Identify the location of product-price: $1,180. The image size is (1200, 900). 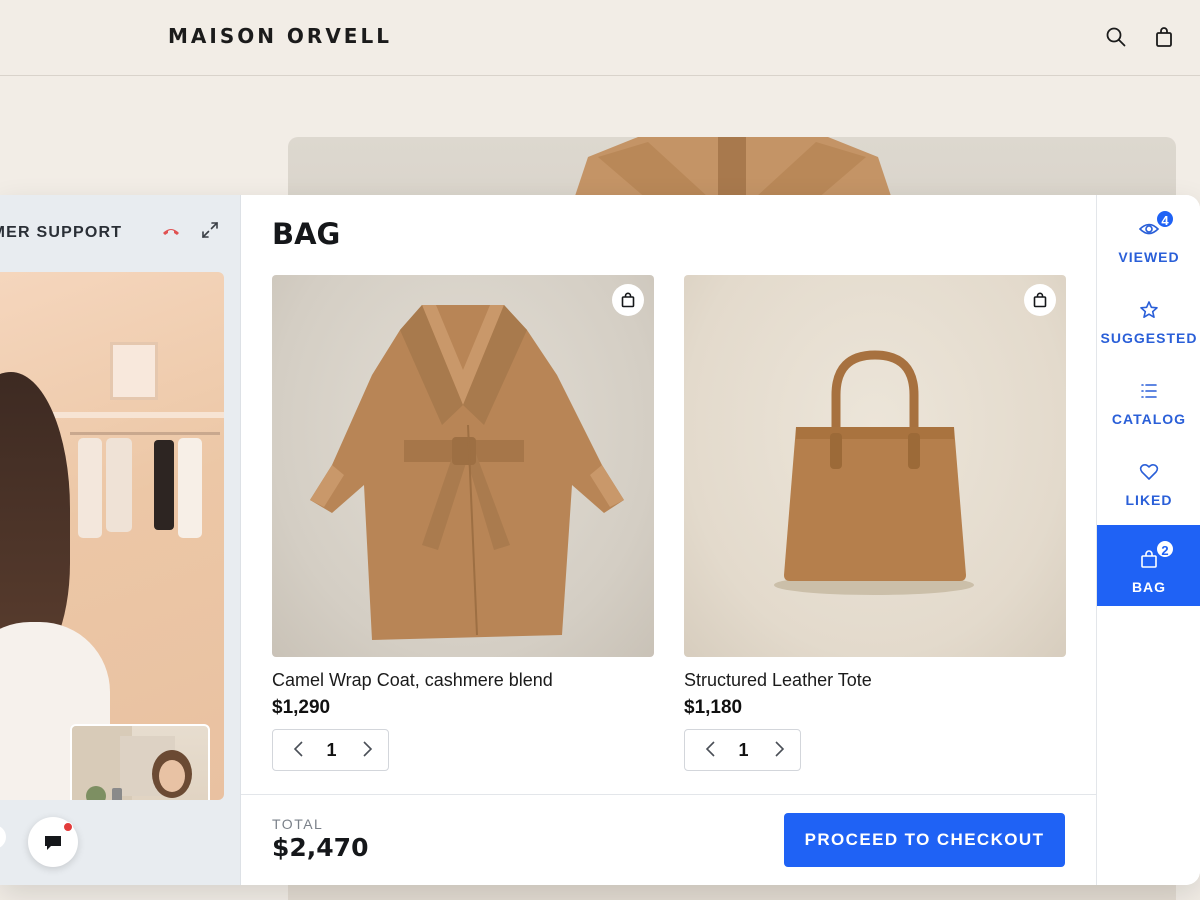
(713, 707).